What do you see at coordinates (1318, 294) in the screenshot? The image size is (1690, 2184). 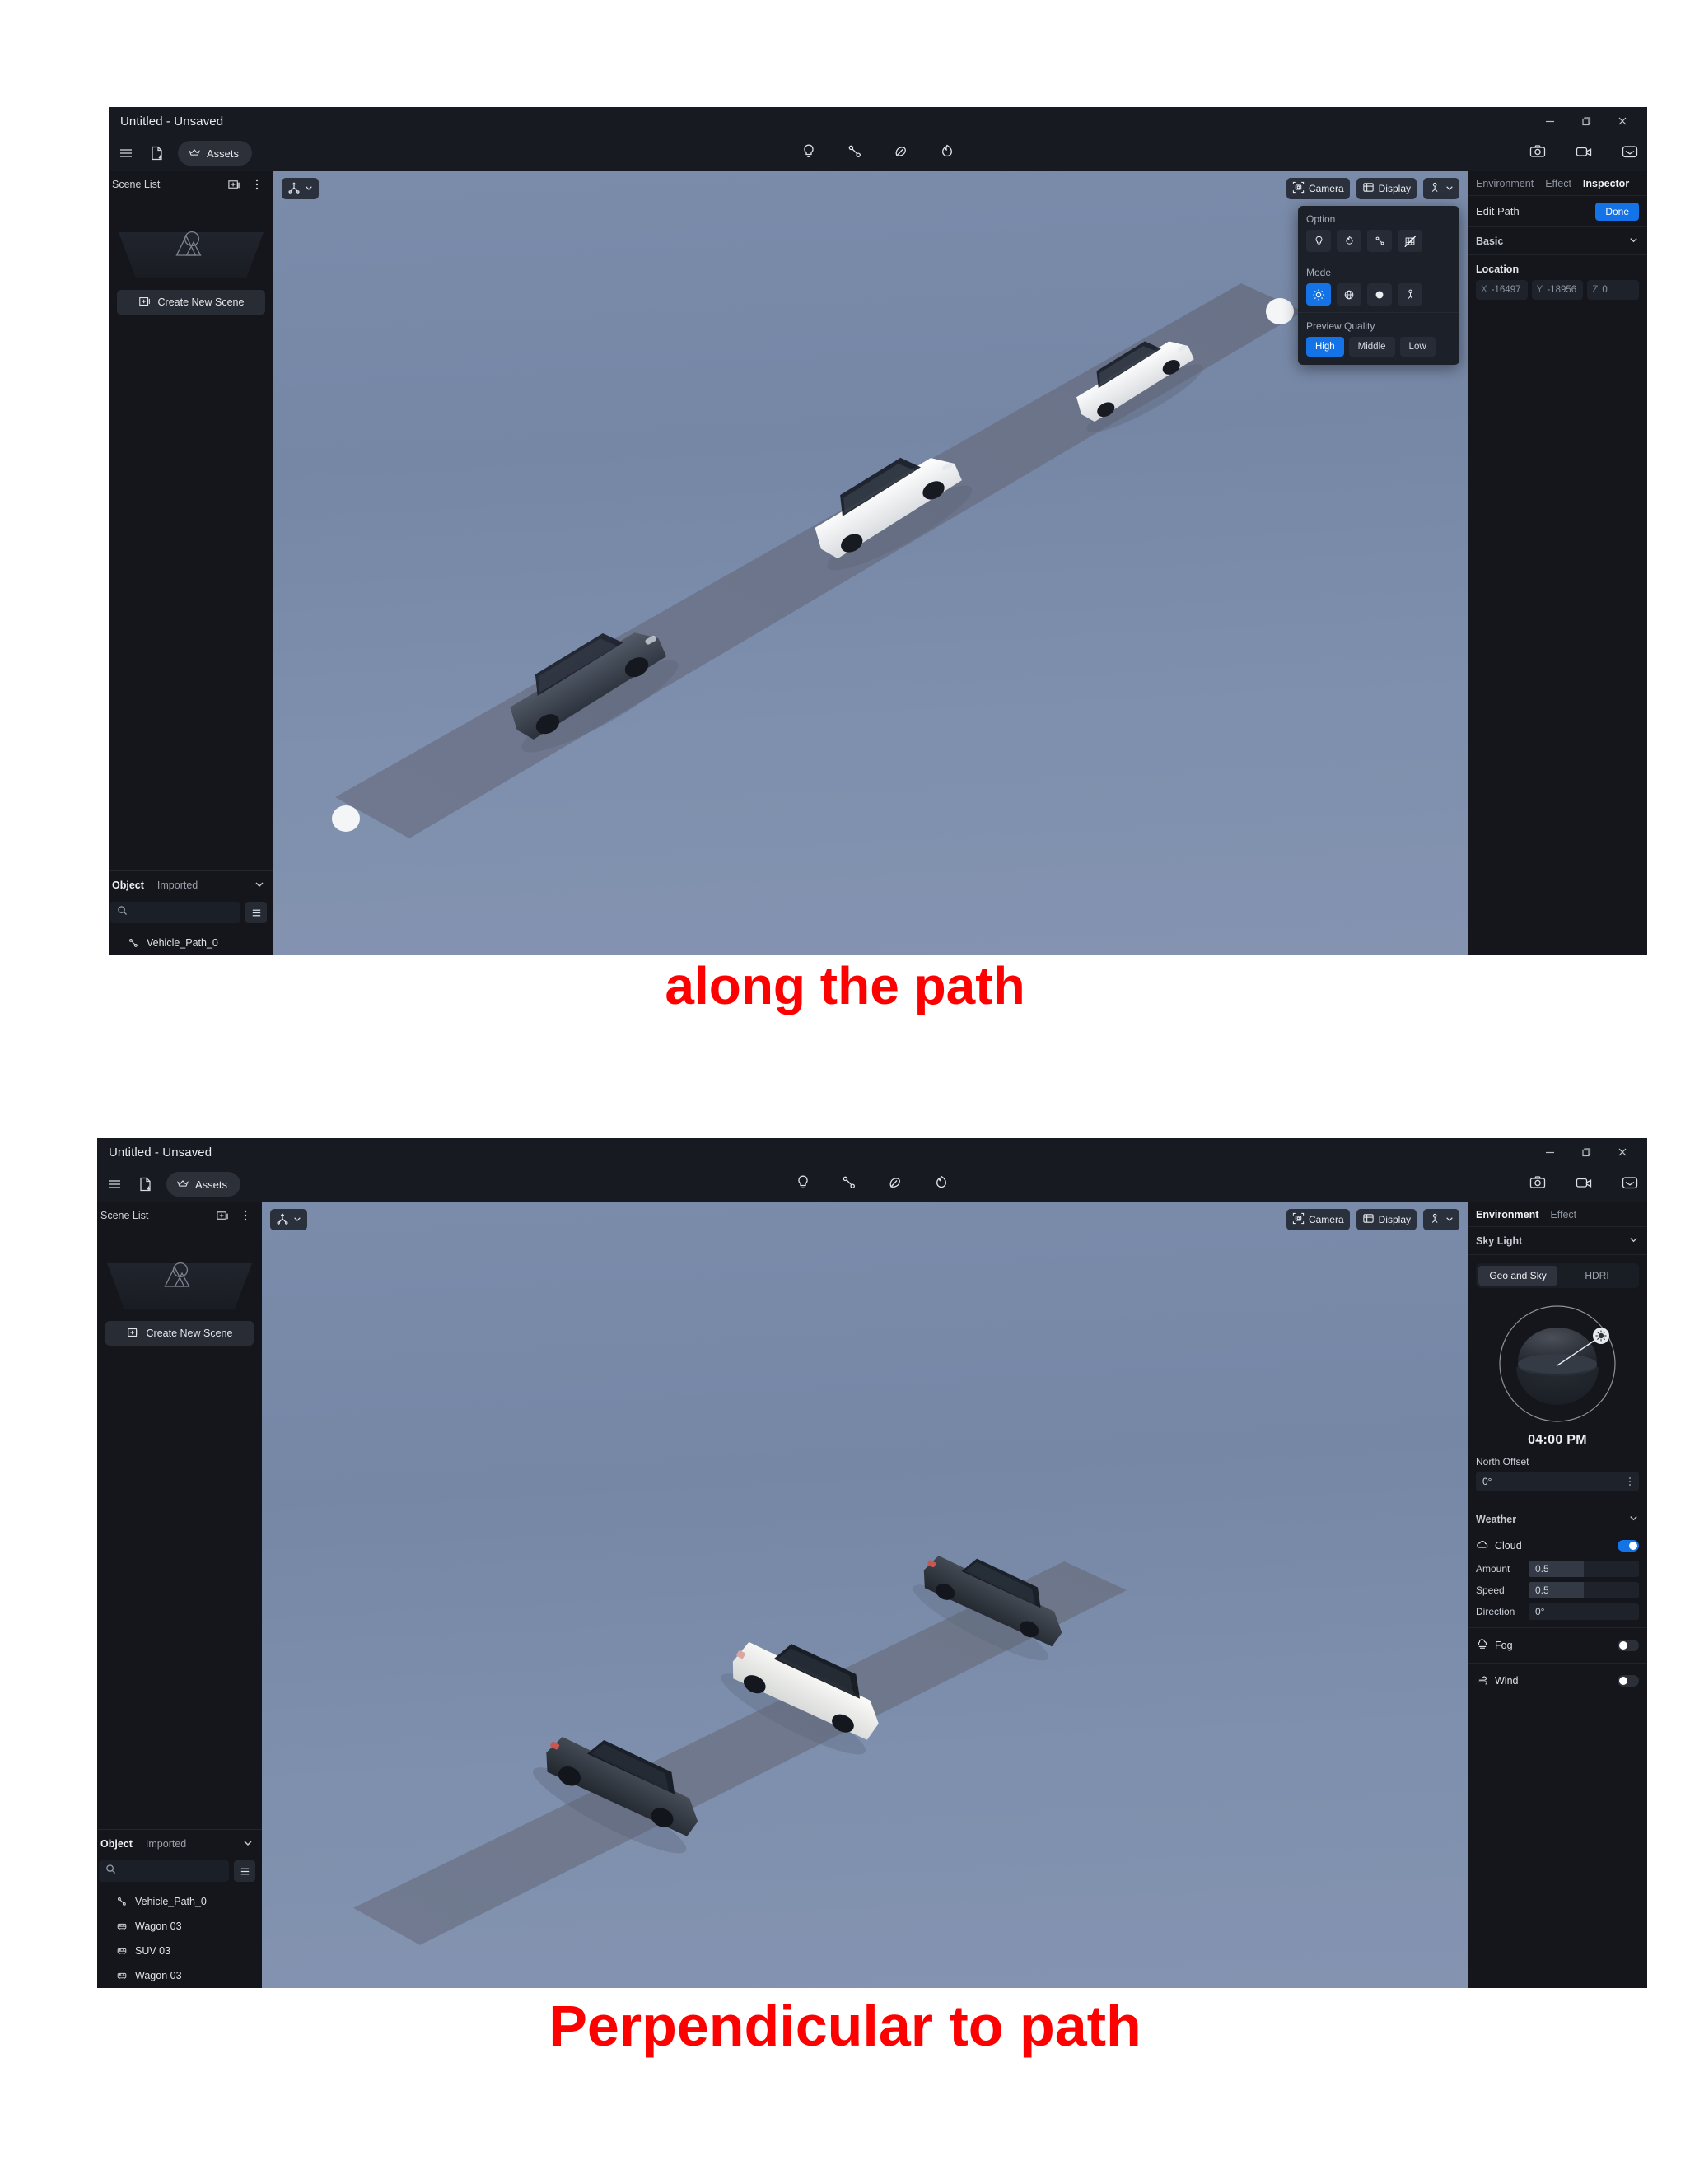 I see `sun-icon` at bounding box center [1318, 294].